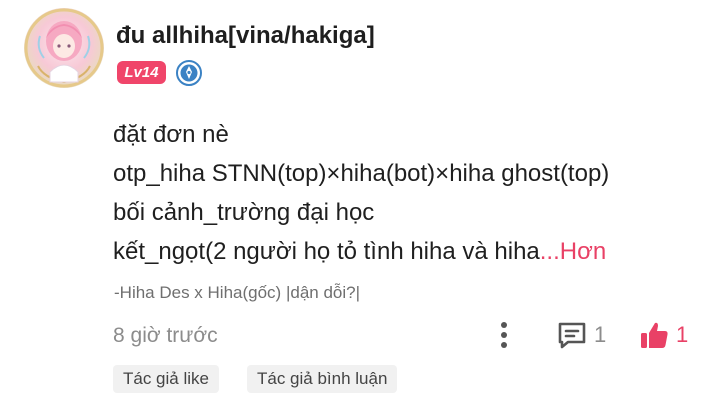 The height and width of the screenshot is (403, 720). What do you see at coordinates (245, 36) in the screenshot?
I see `author-name: đu allhiha[vina/hakiga]` at bounding box center [245, 36].